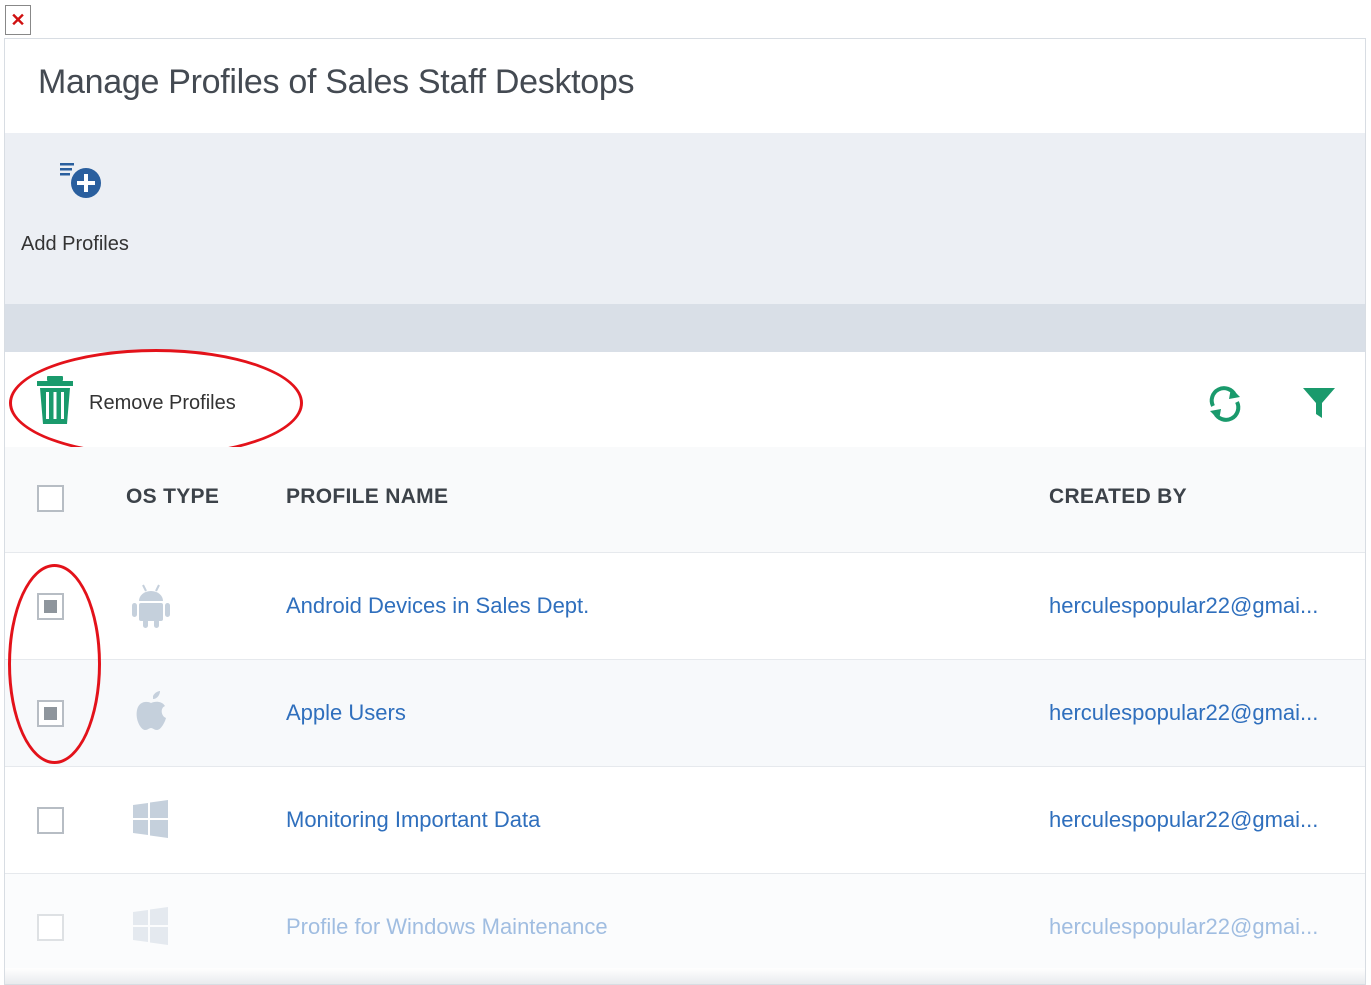  What do you see at coordinates (80, 180) in the screenshot?
I see `add-list-icon` at bounding box center [80, 180].